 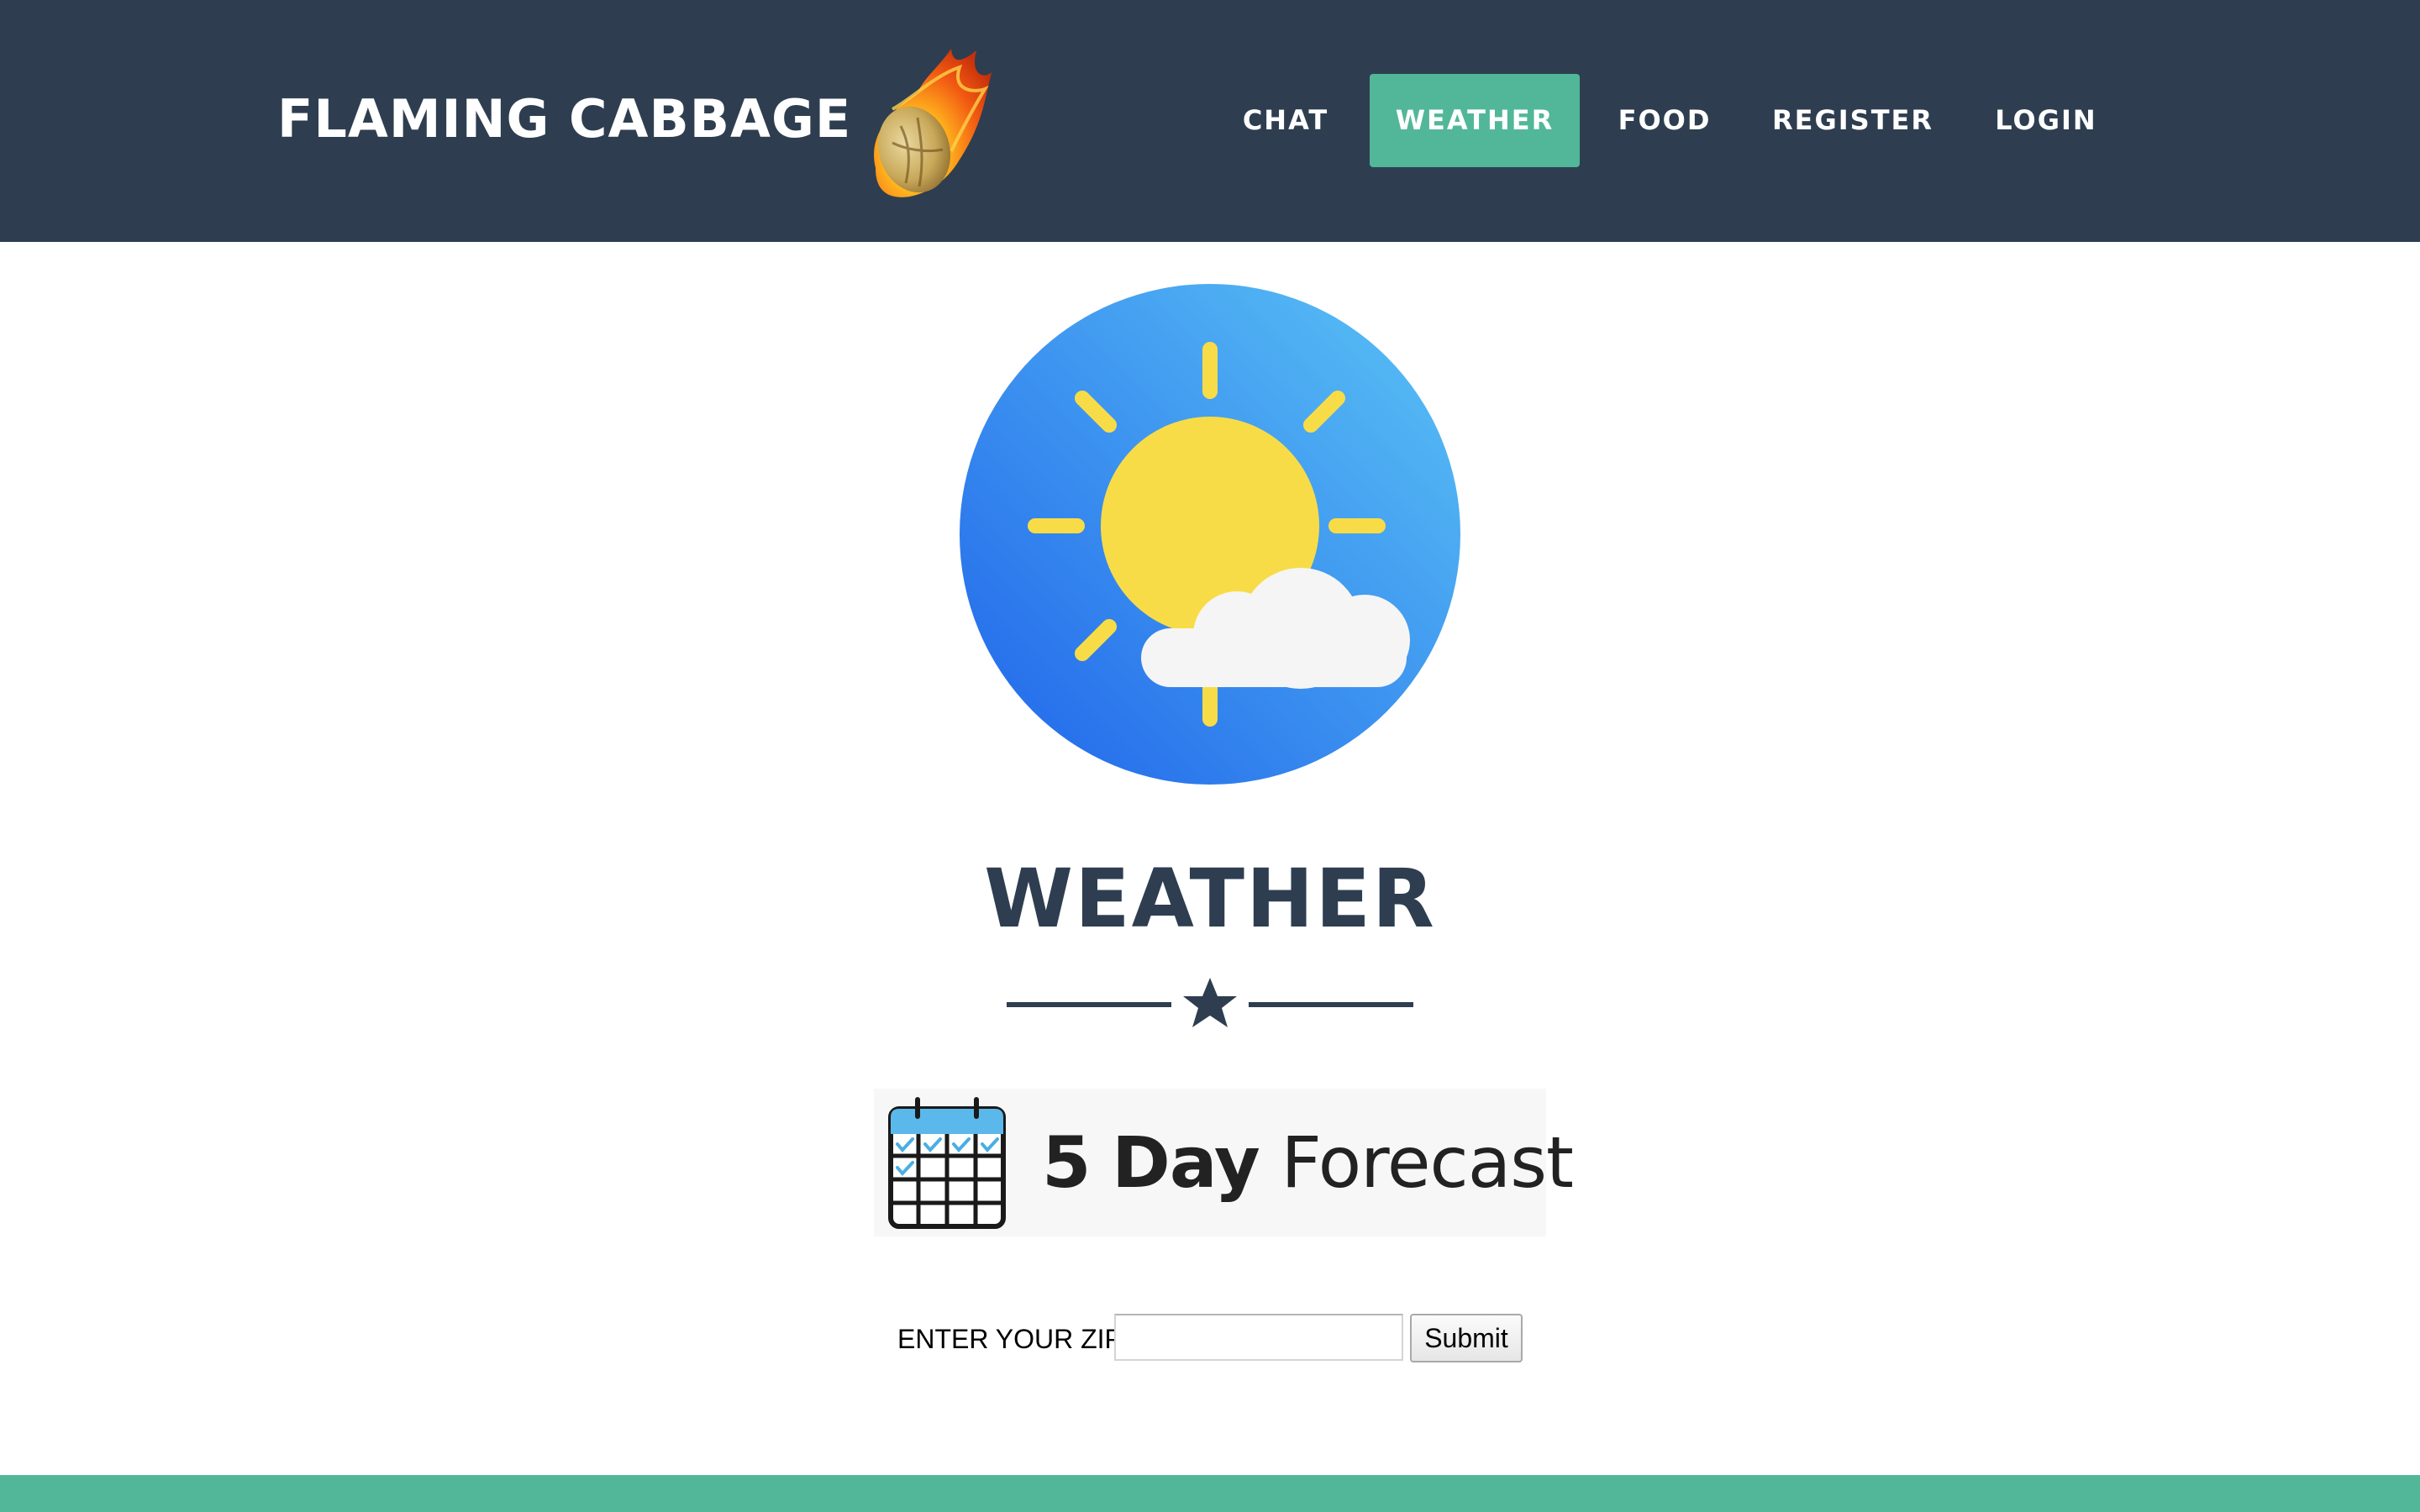 I want to click on forecast-banner: 5 Day Forecast, so click(x=1224, y=1162).